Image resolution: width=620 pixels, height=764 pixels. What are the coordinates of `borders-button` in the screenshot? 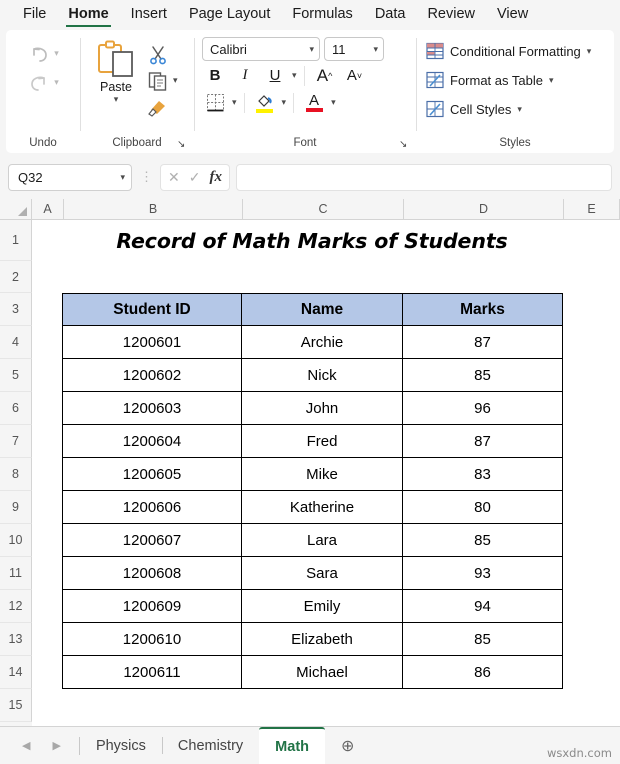 It's located at (215, 102).